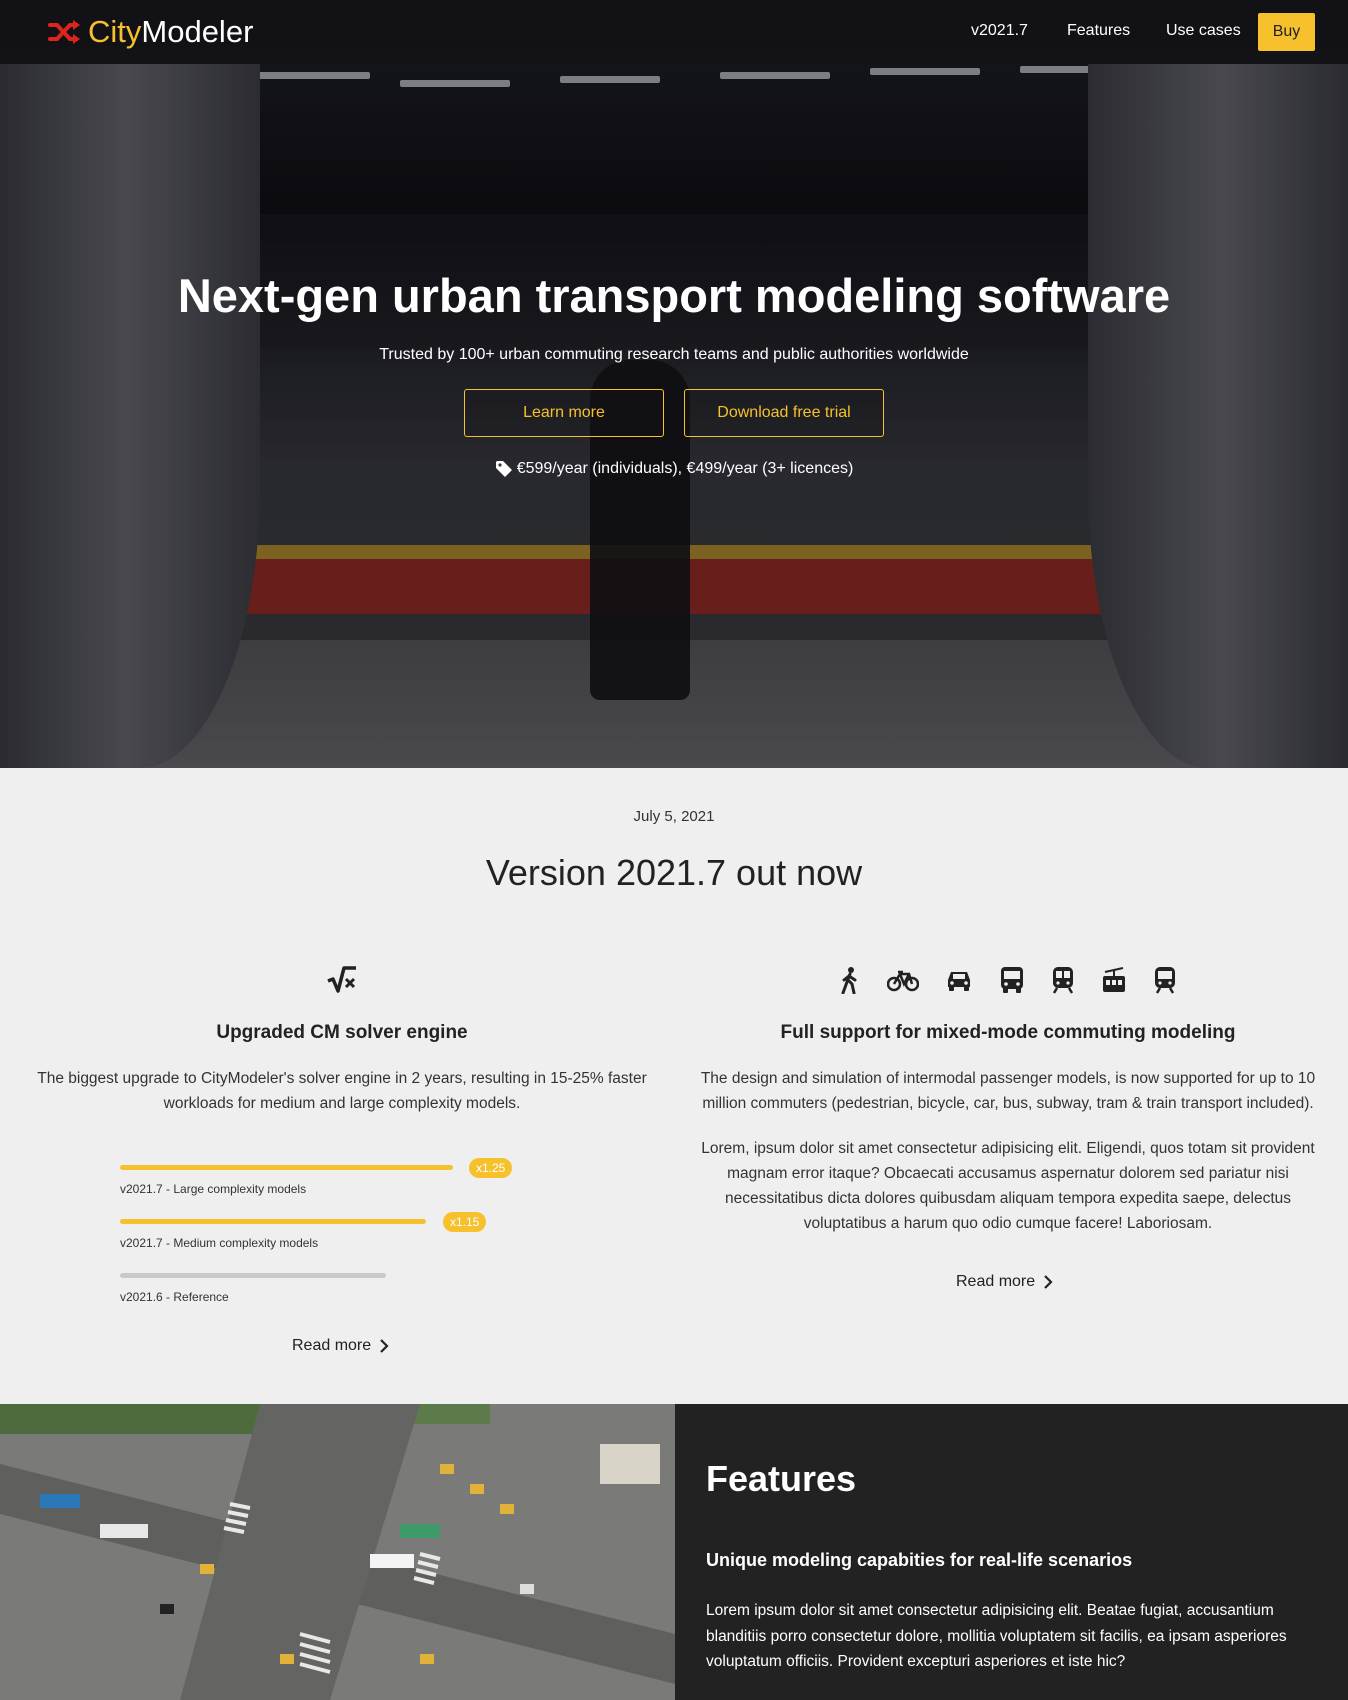 This screenshot has width=1348, height=1700. Describe the element at coordinates (115, 31) in the screenshot. I see `brand-name-city: City` at that location.